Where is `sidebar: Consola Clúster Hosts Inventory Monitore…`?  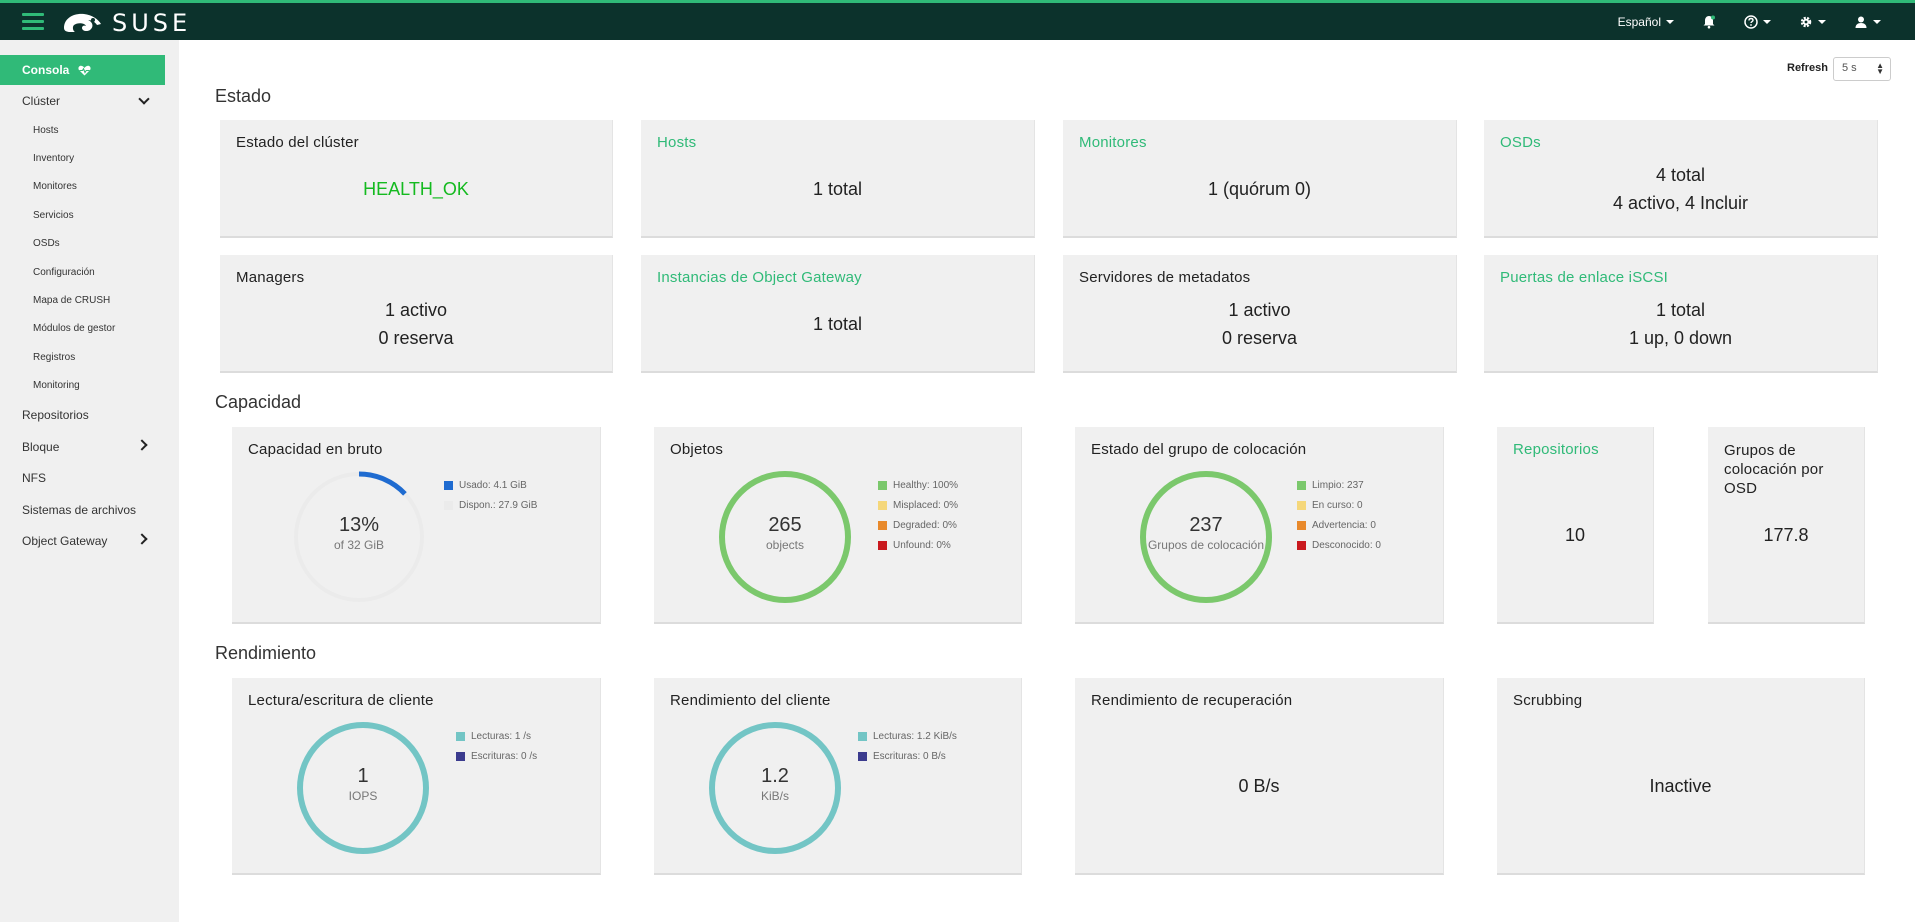 sidebar: Consola Clúster Hosts Inventory Monitore… is located at coordinates (89, 481).